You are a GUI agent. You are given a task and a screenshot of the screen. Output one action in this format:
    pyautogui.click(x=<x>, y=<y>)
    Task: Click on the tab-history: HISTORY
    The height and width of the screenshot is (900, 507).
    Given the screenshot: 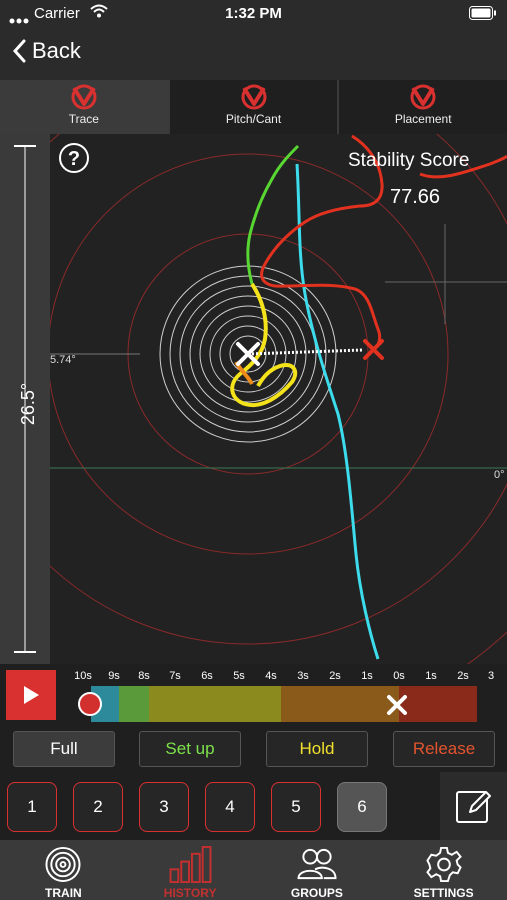 What is the action you would take?
    pyautogui.click(x=190, y=870)
    